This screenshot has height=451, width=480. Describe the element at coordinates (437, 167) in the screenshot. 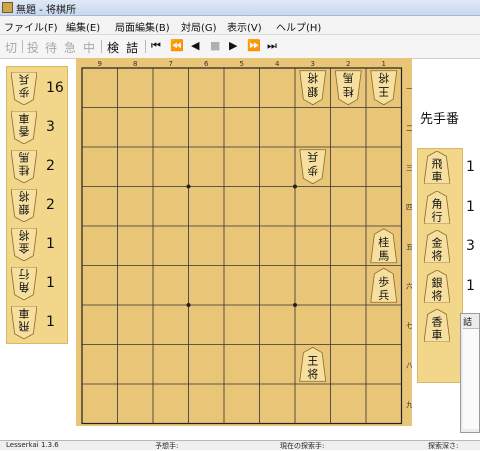

I see `sente-hand-piece: 飛車` at that location.